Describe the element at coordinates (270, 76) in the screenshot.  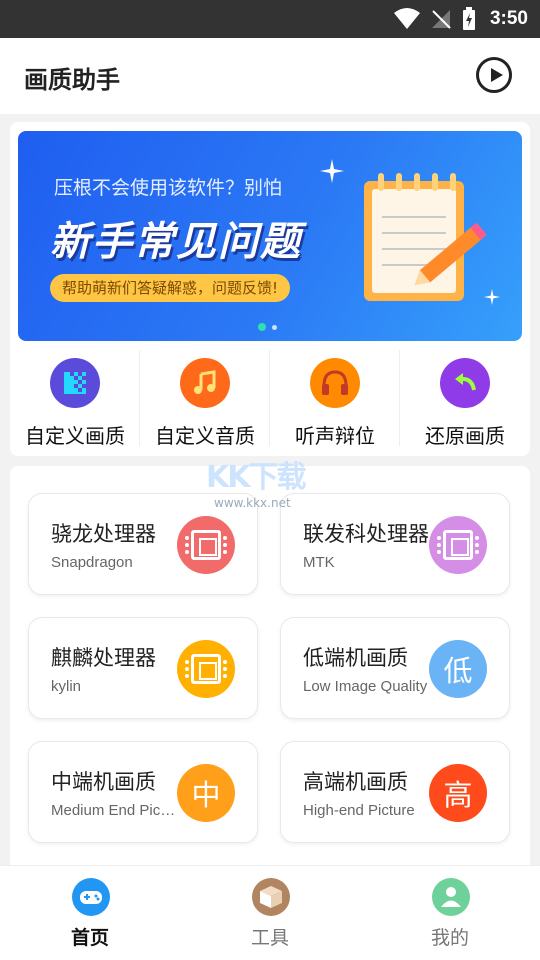
I see `app-bar: 画质助手` at that location.